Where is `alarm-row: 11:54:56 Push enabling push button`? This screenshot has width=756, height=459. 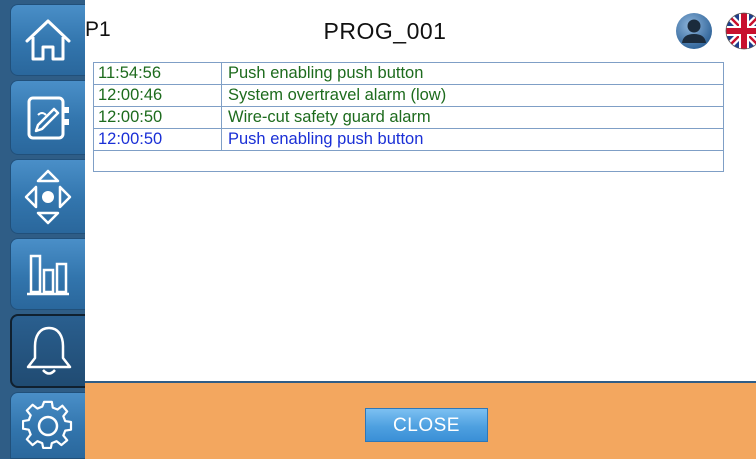
alarm-row: 11:54:56 Push enabling push button is located at coordinates (408, 74).